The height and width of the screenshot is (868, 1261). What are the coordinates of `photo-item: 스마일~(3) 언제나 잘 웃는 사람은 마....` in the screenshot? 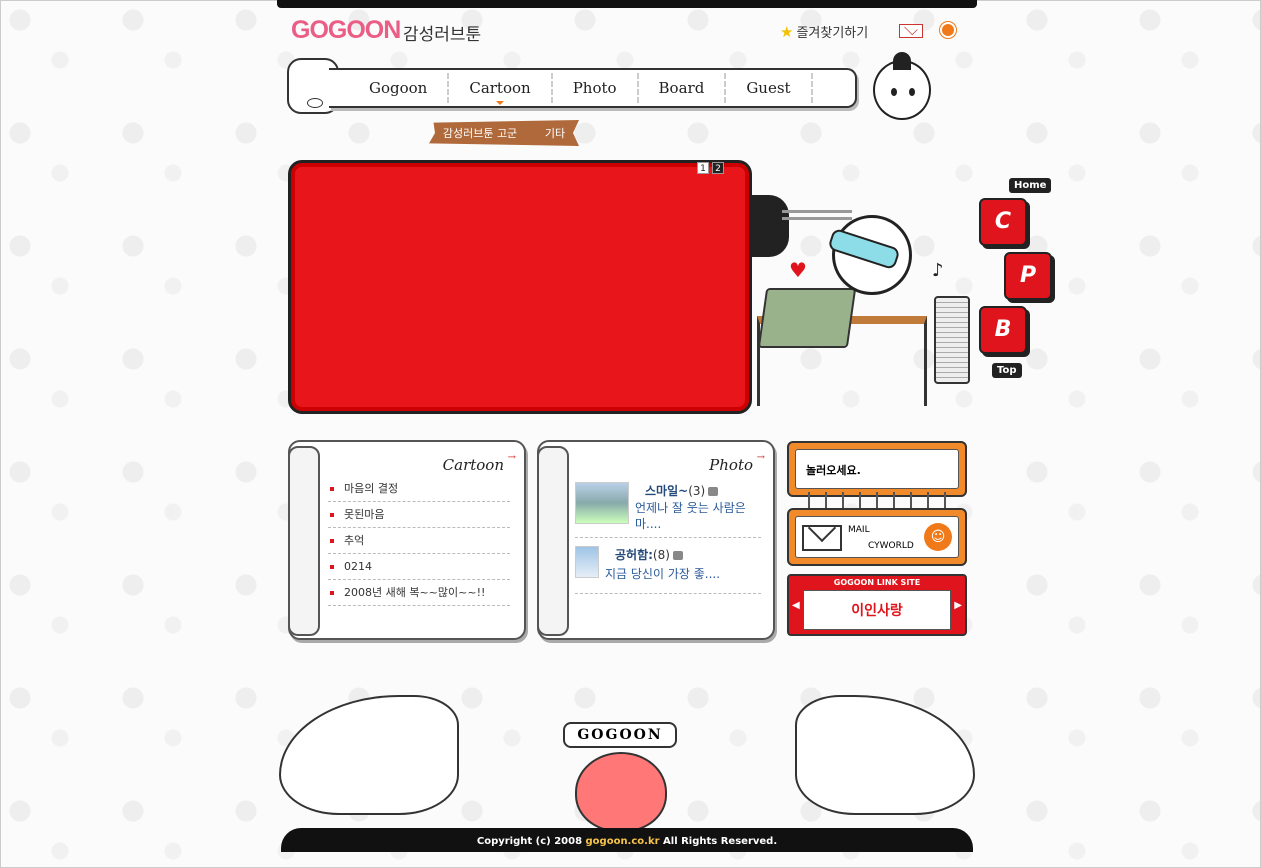 It's located at (668, 510).